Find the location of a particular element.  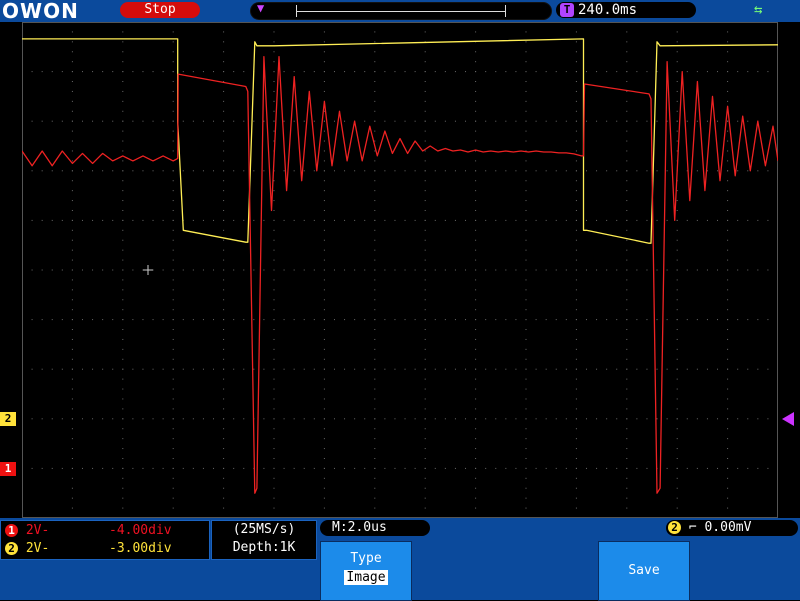

trigger-readout: 2 ⌐ 0.00mV is located at coordinates (732, 528).